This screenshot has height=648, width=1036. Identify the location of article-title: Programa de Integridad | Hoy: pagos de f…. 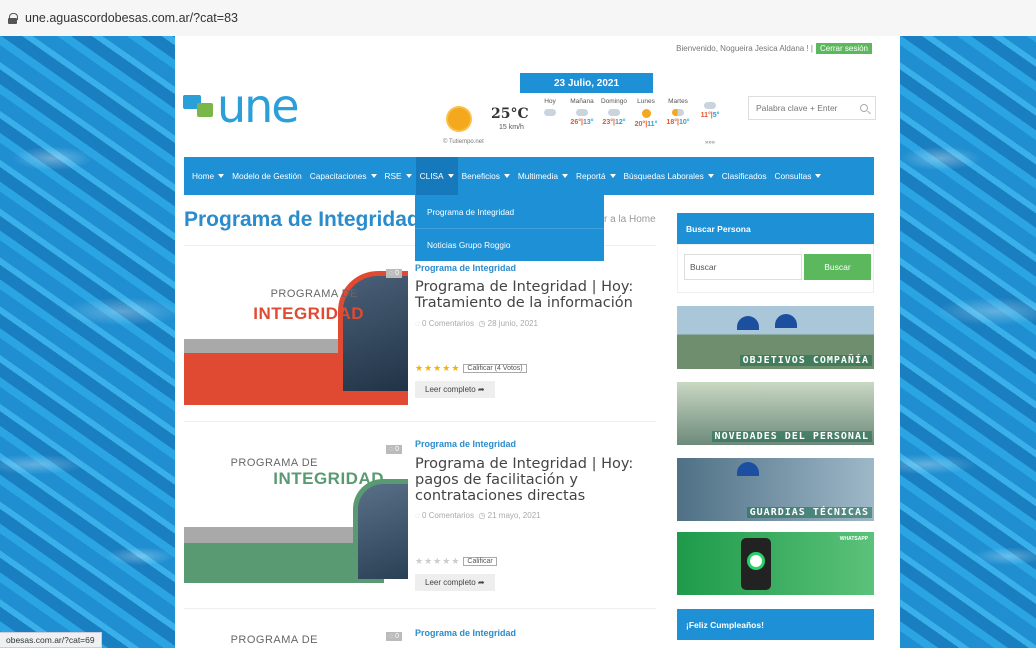
(530, 480).